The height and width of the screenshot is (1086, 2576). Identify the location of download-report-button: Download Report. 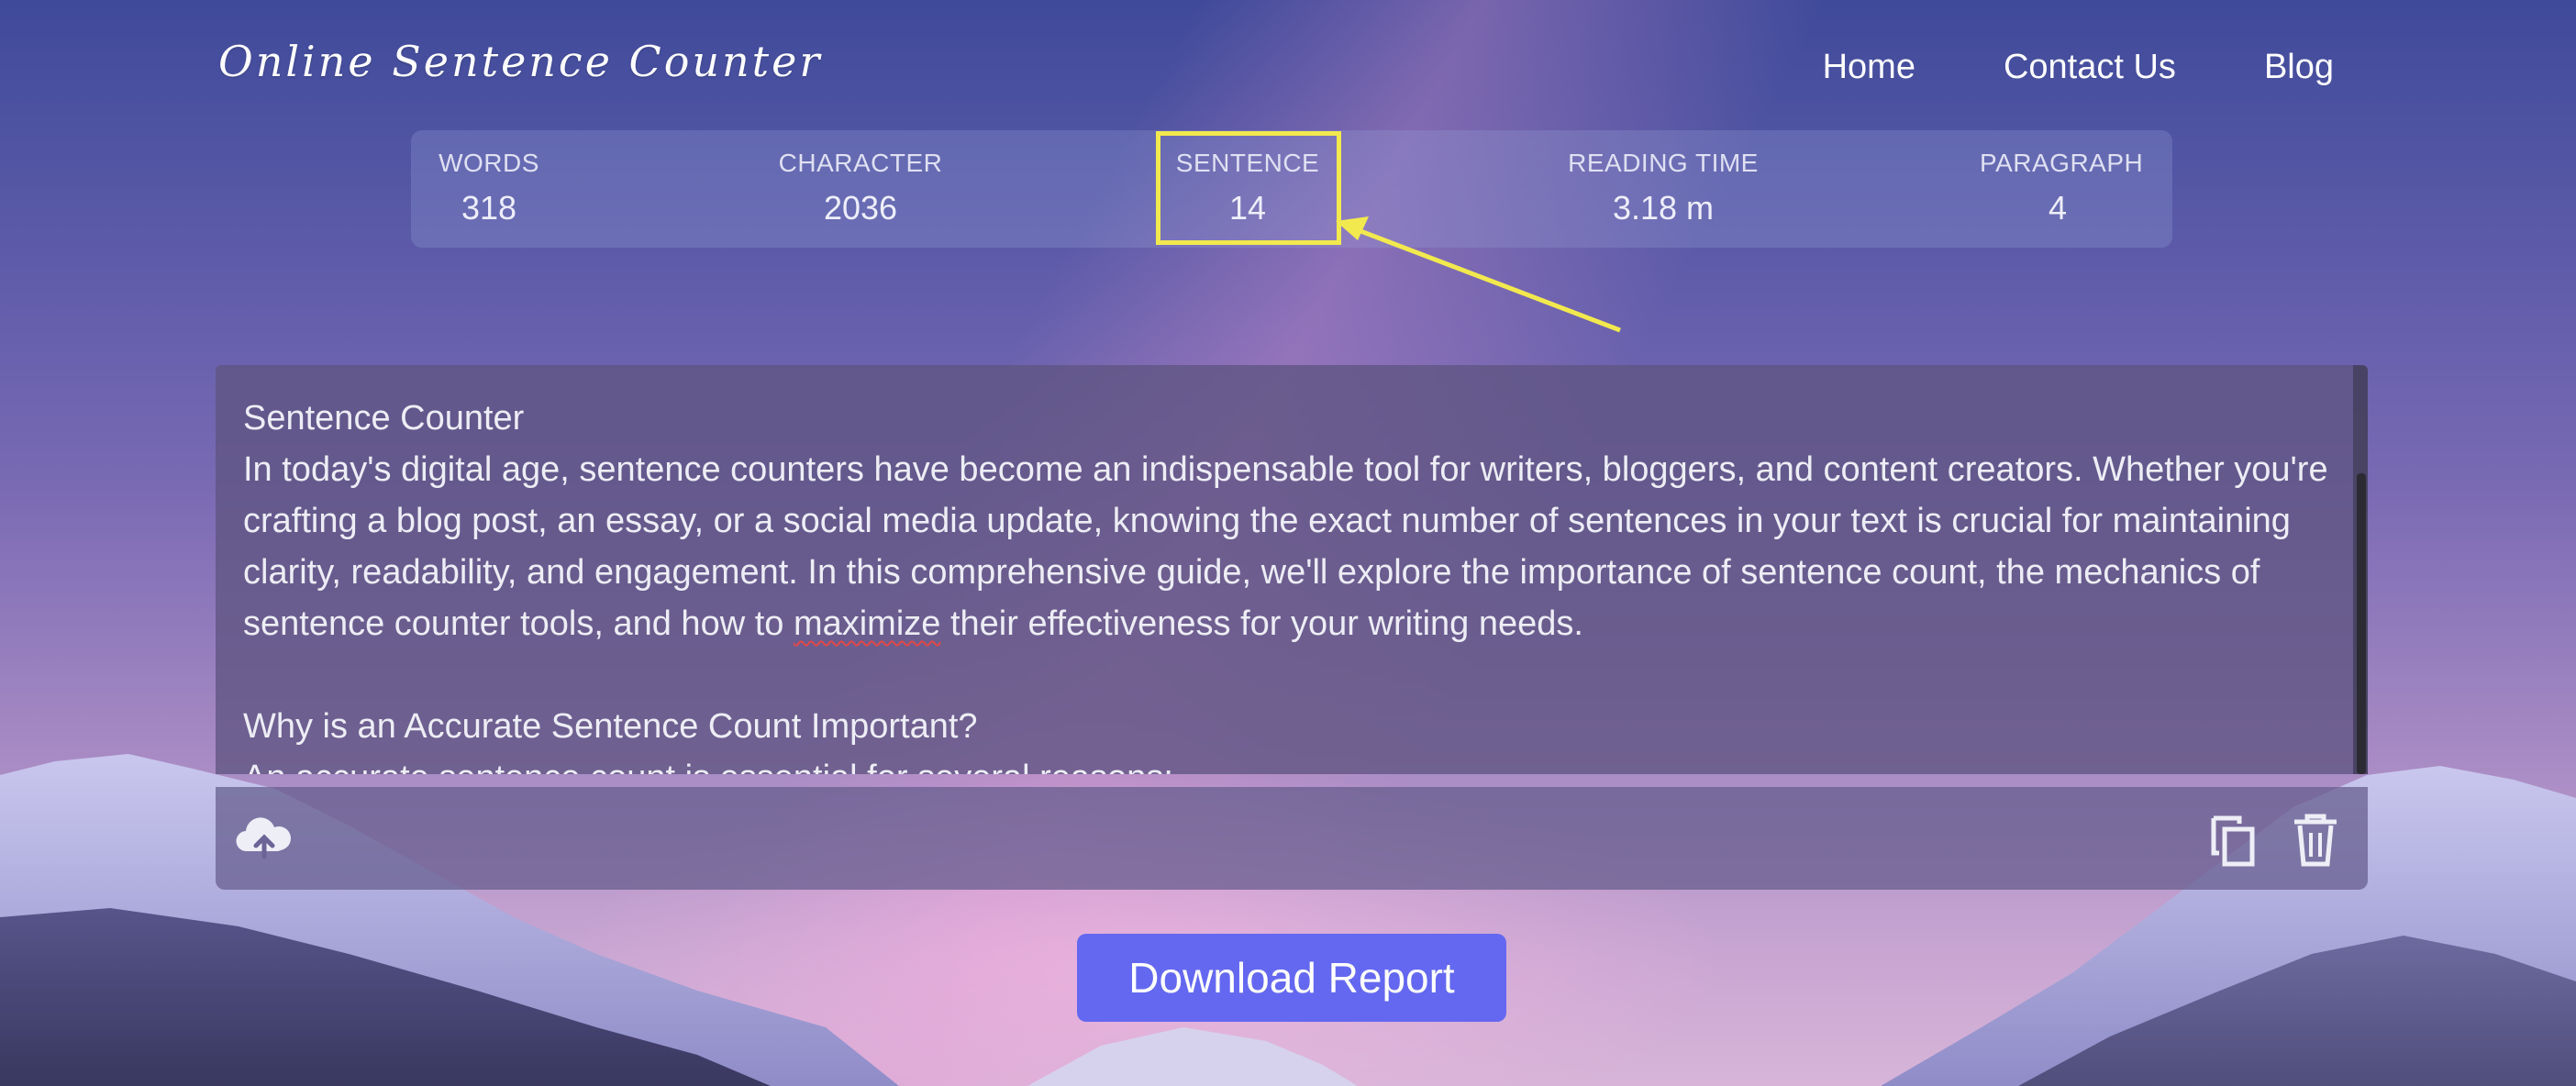
(1291, 978).